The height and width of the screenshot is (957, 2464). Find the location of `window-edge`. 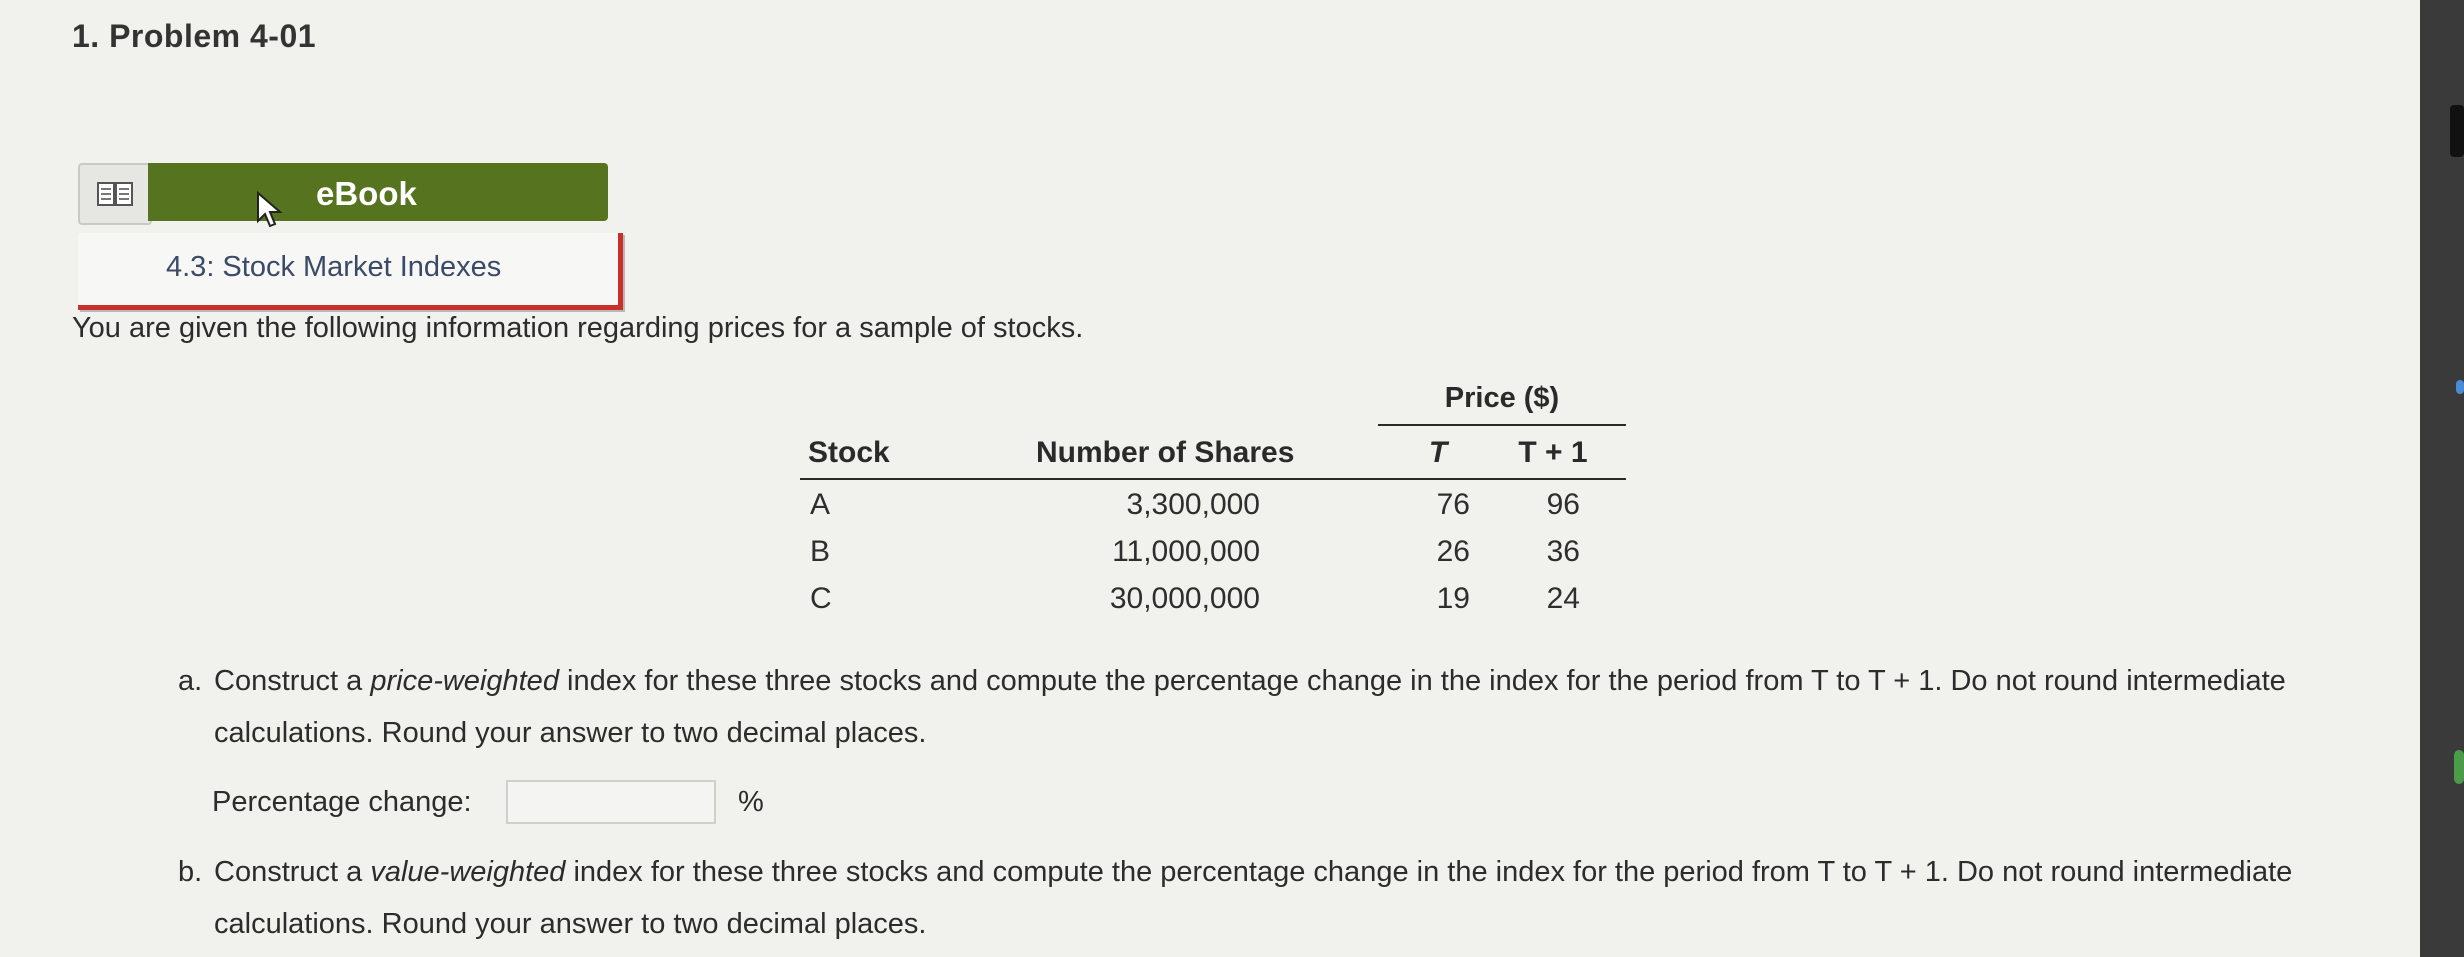

window-edge is located at coordinates (2442, 478).